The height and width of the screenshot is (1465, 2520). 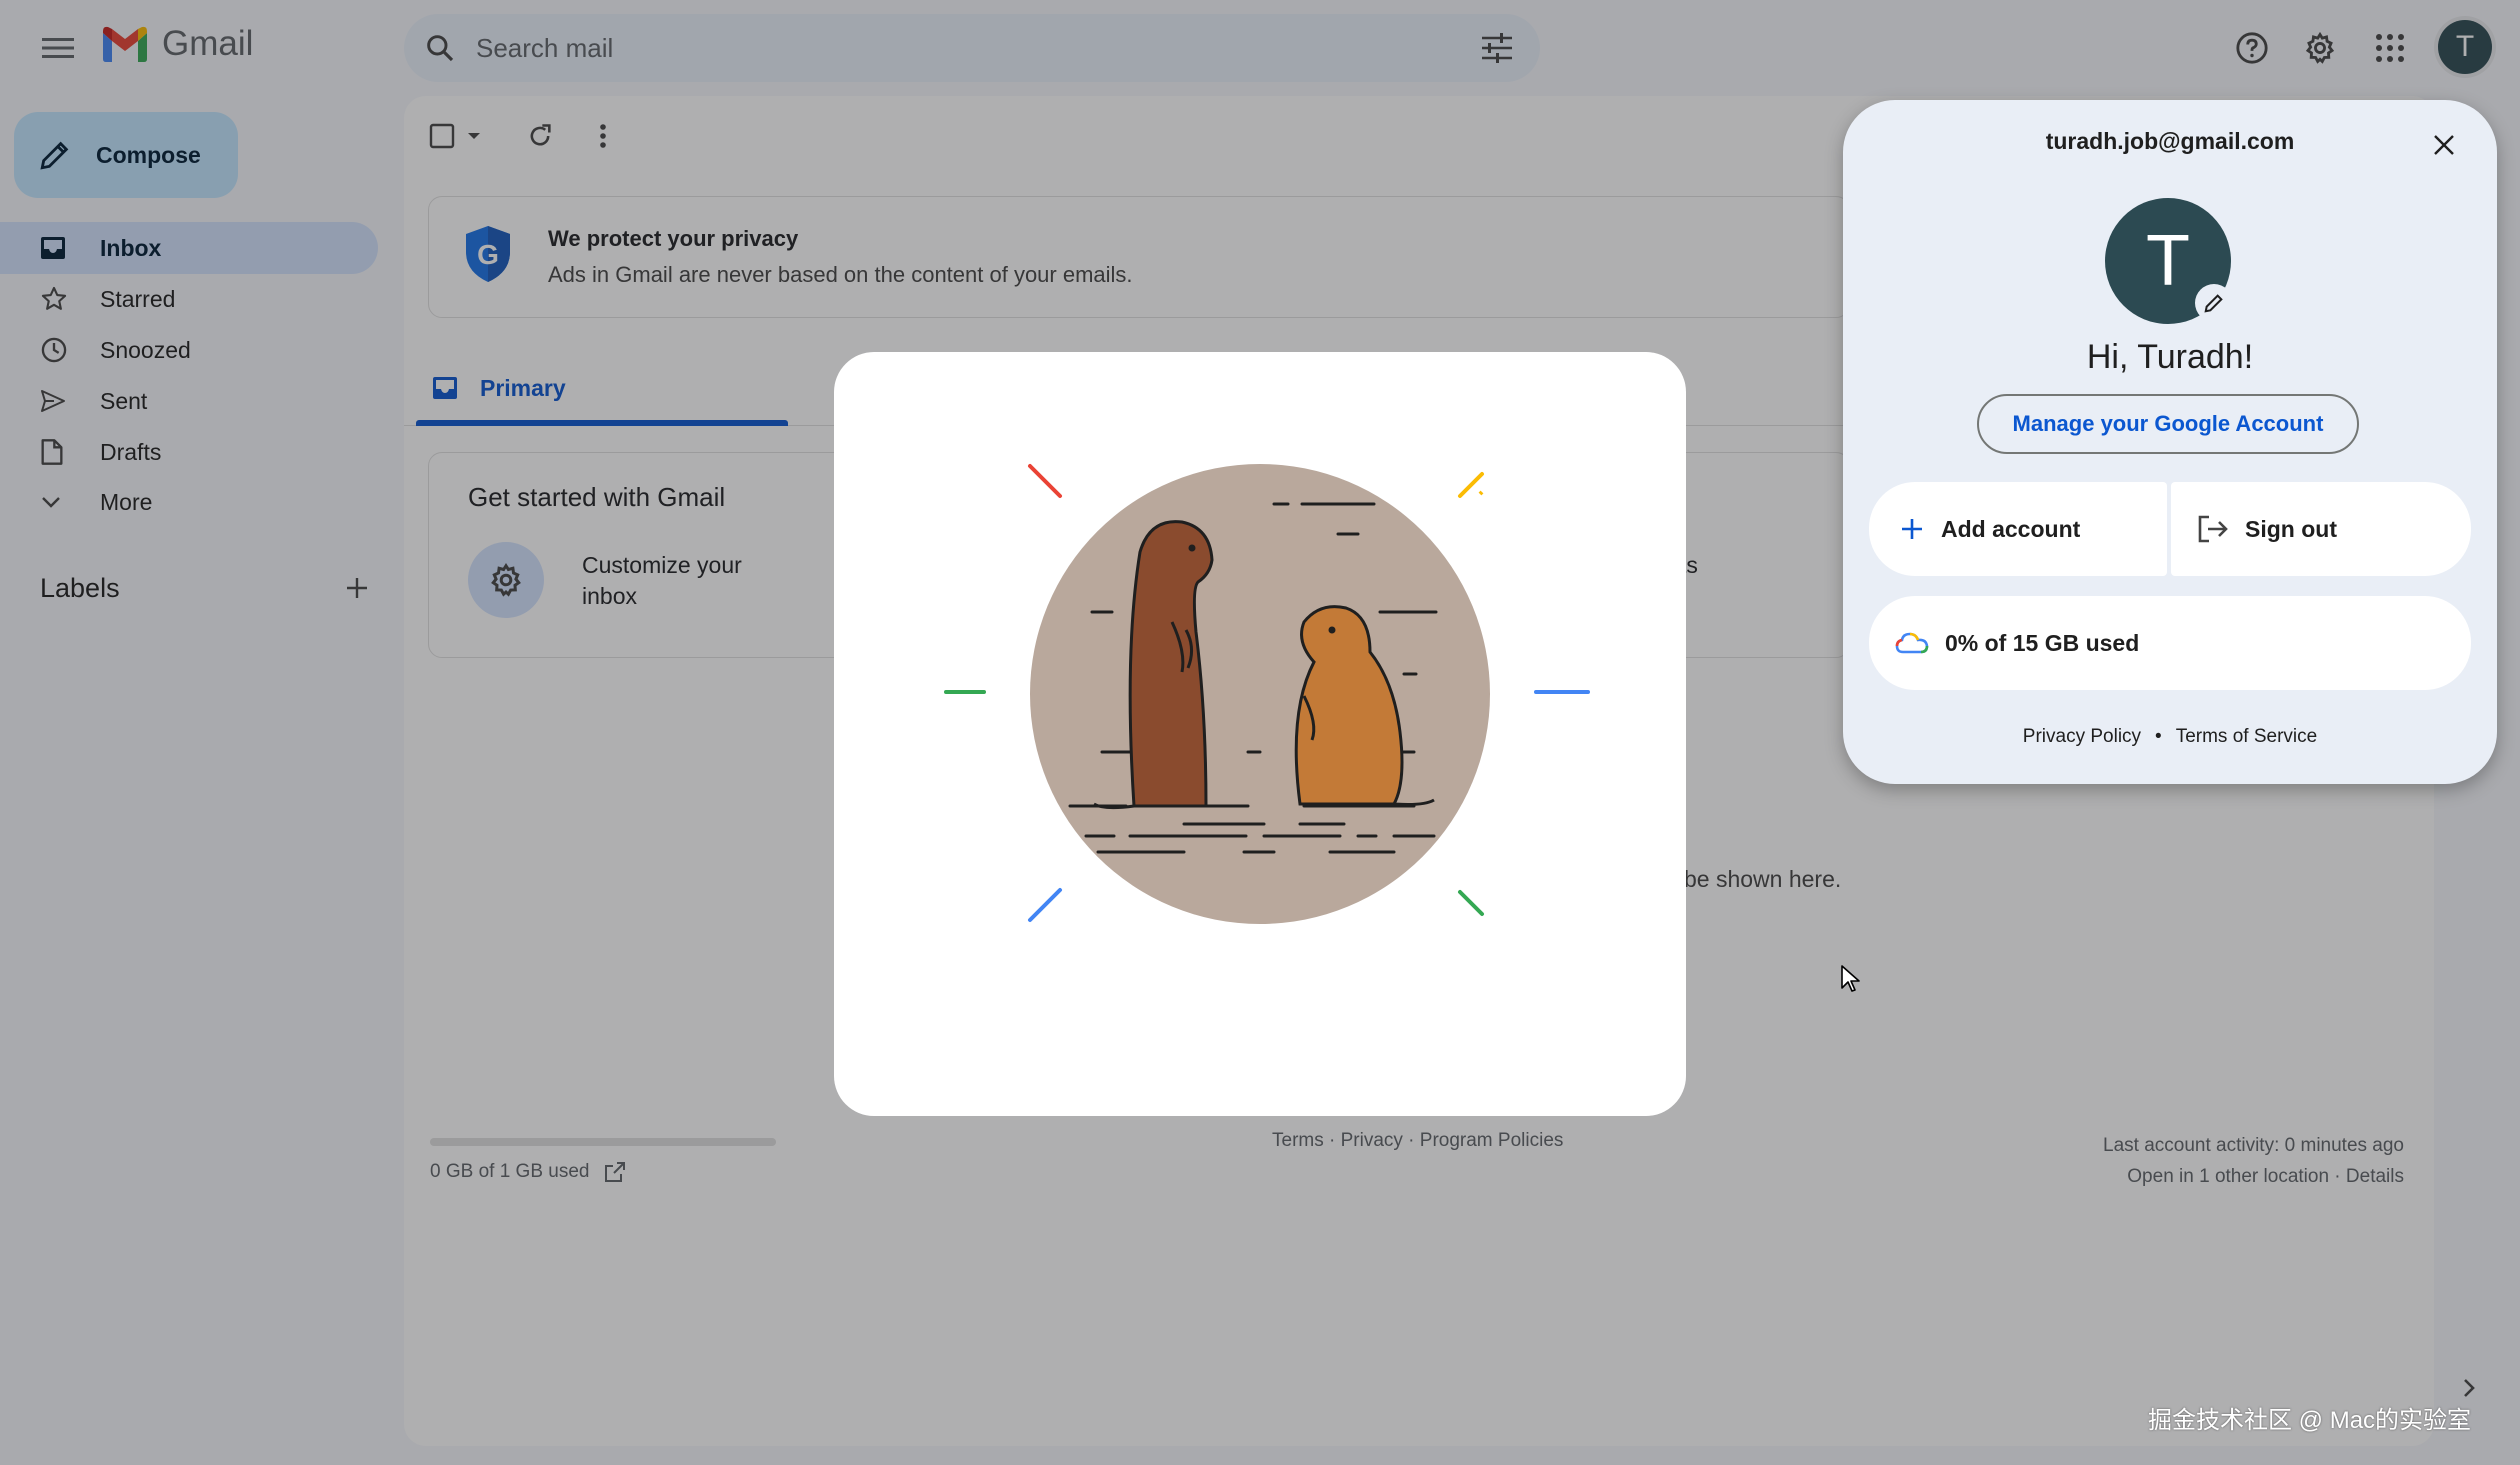 What do you see at coordinates (2011, 528) in the screenshot?
I see `add-account-label: Add account` at bounding box center [2011, 528].